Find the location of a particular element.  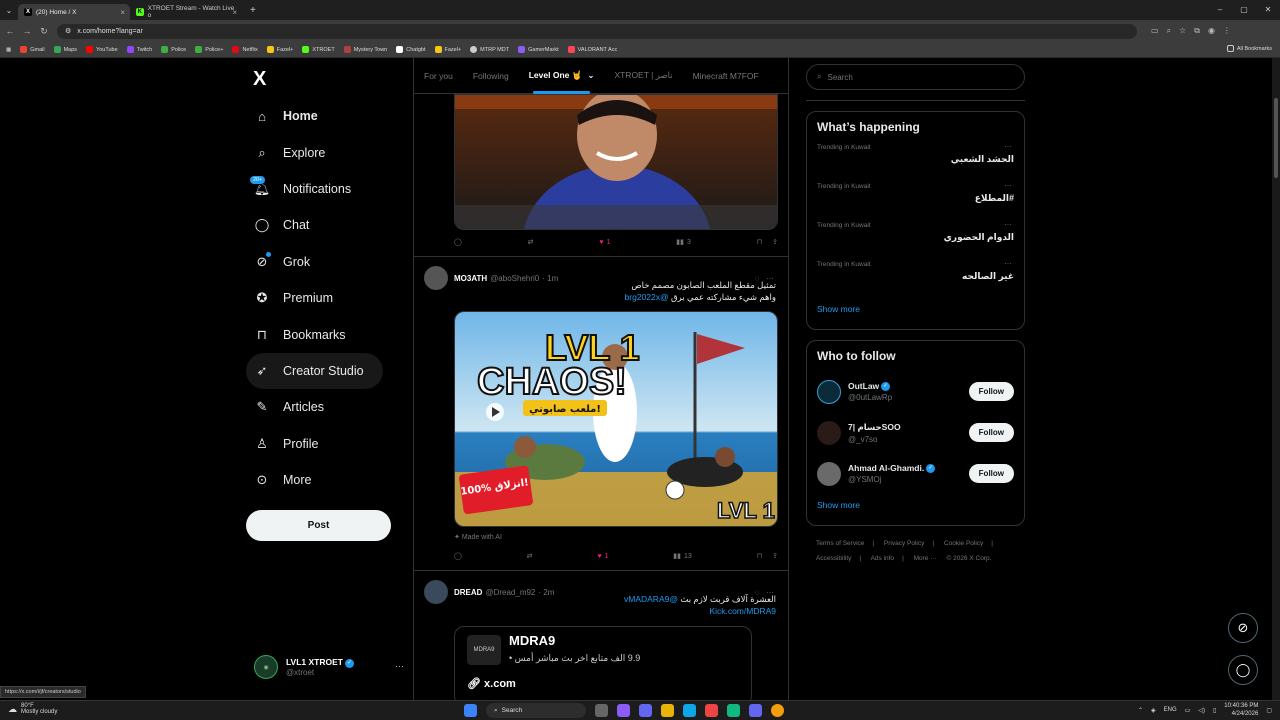

account-switcher: ◉ LVL1 XTROET ✓ @xtroet ··· is located at coordinates (329, 667).